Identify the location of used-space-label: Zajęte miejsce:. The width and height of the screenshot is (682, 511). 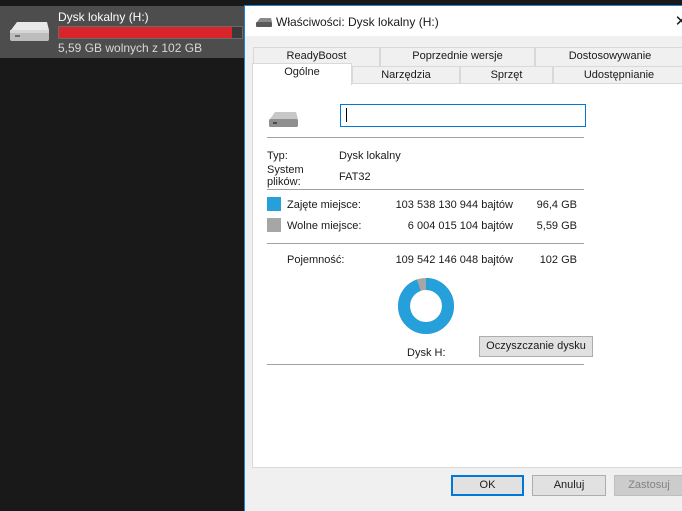
(324, 205).